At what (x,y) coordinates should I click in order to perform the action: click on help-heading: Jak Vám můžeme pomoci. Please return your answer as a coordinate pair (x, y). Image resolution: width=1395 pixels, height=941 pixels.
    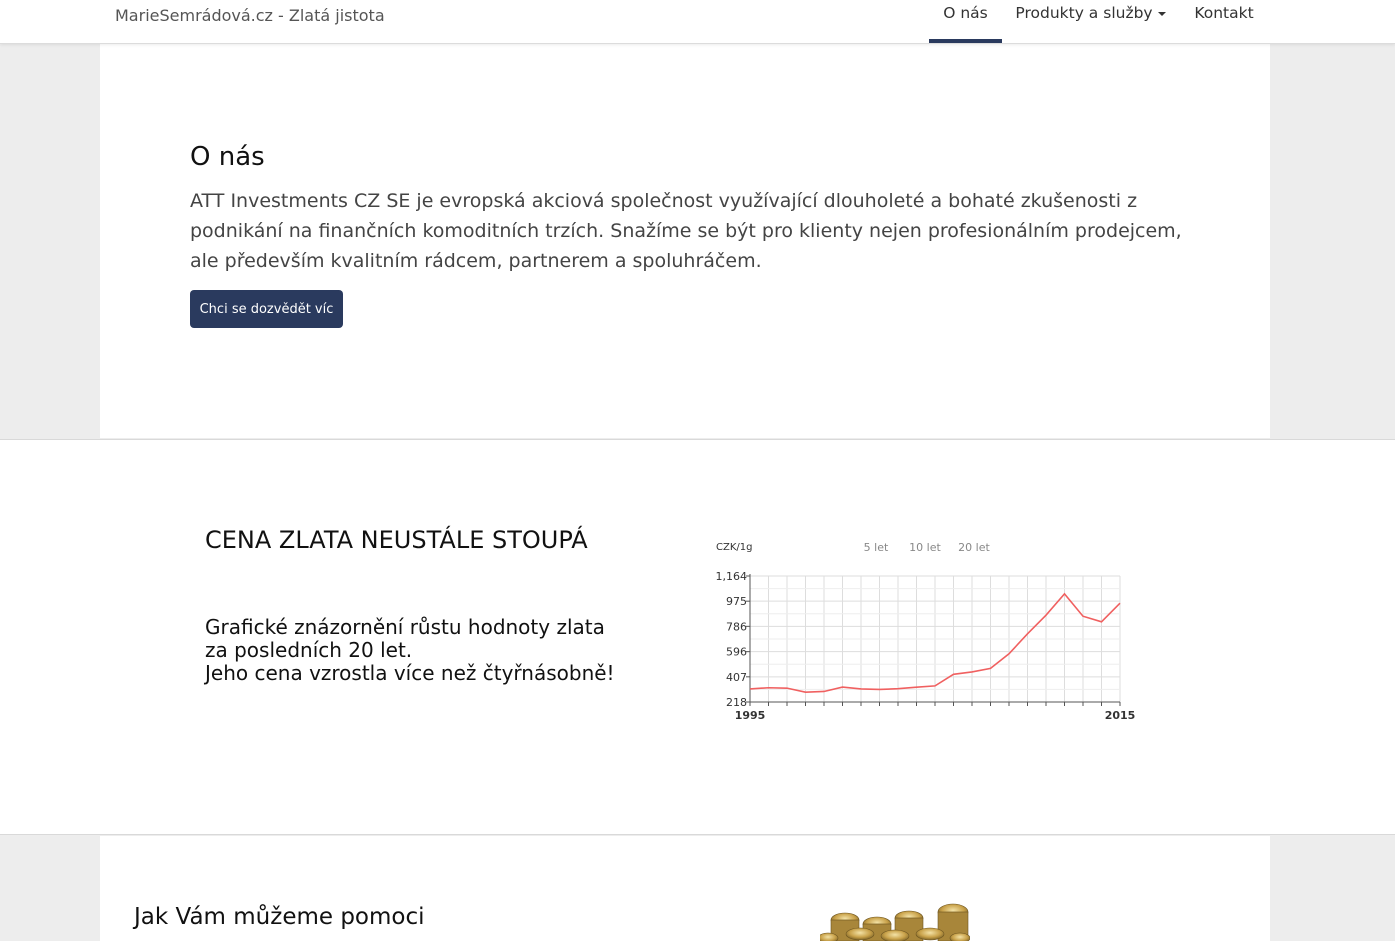
    Looking at the image, I should click on (279, 917).